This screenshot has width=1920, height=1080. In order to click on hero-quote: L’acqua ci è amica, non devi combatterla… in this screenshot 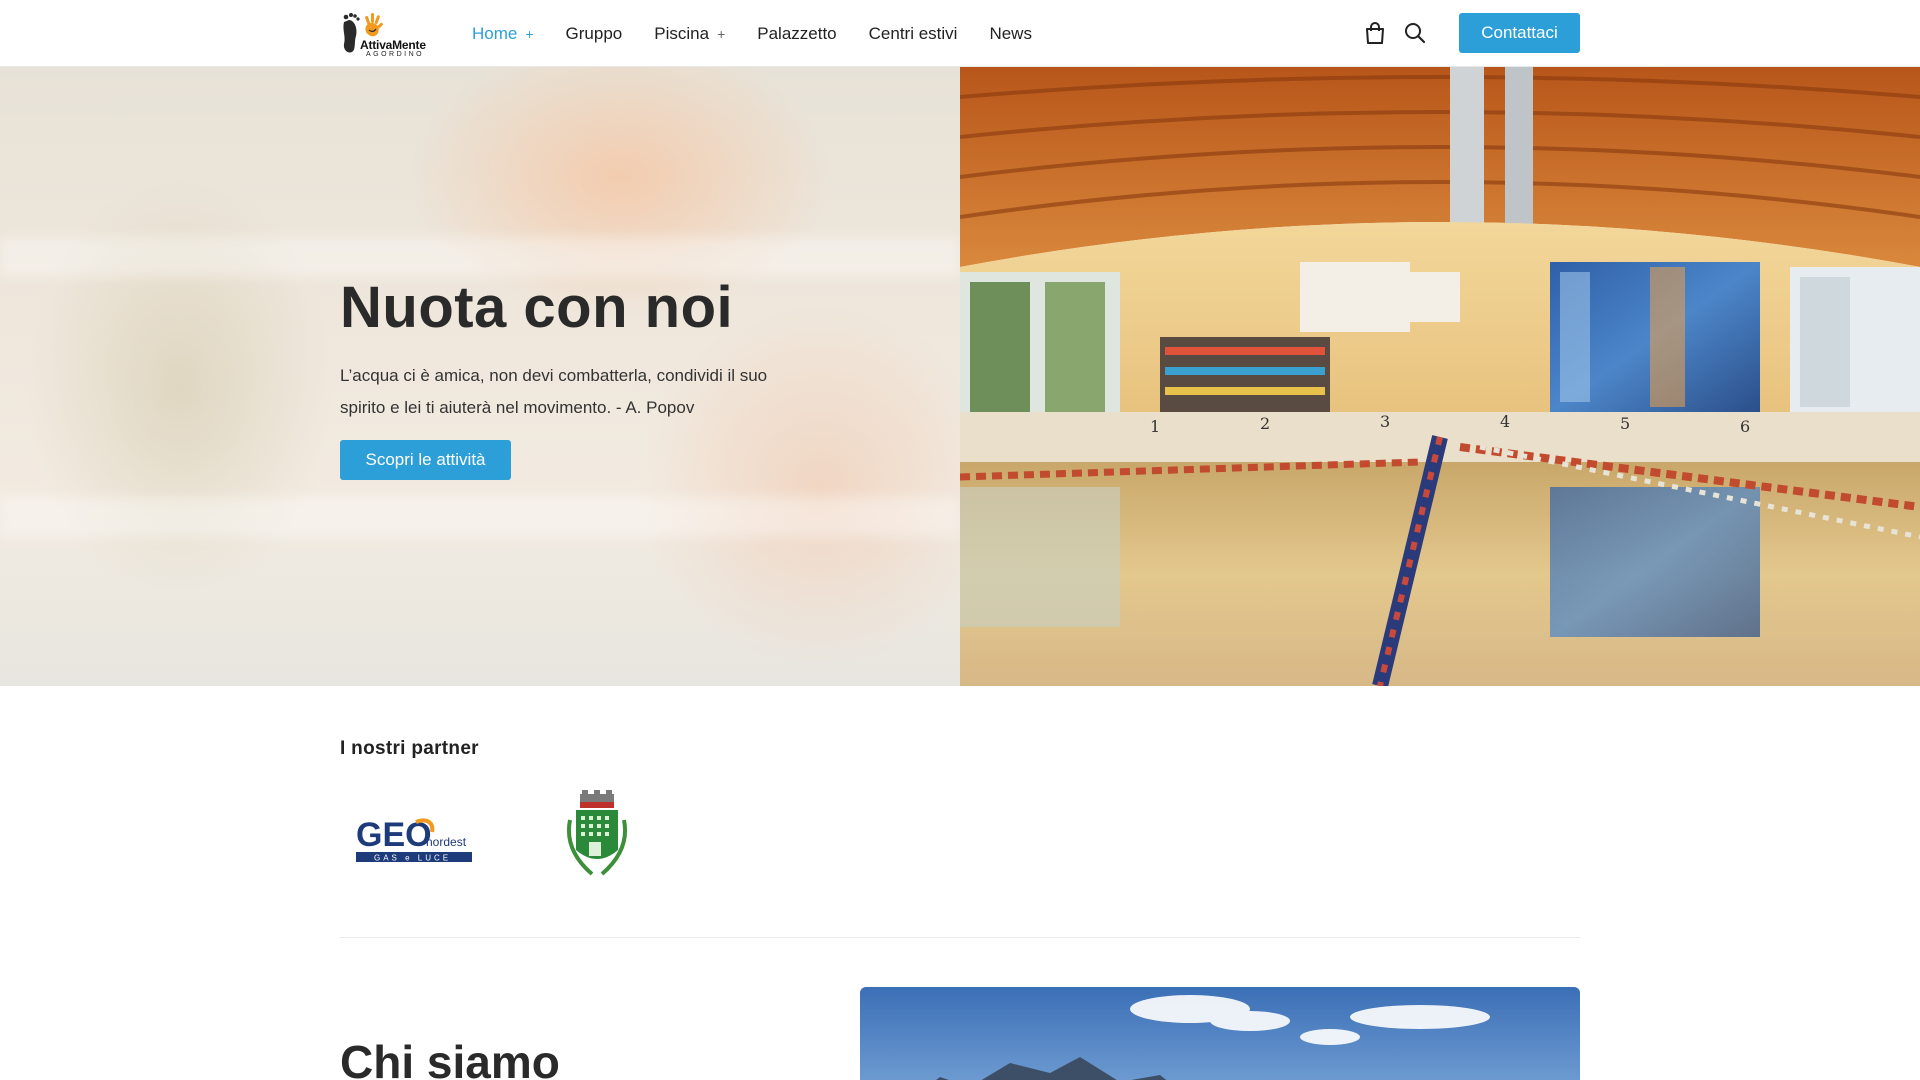, I will do `click(554, 391)`.